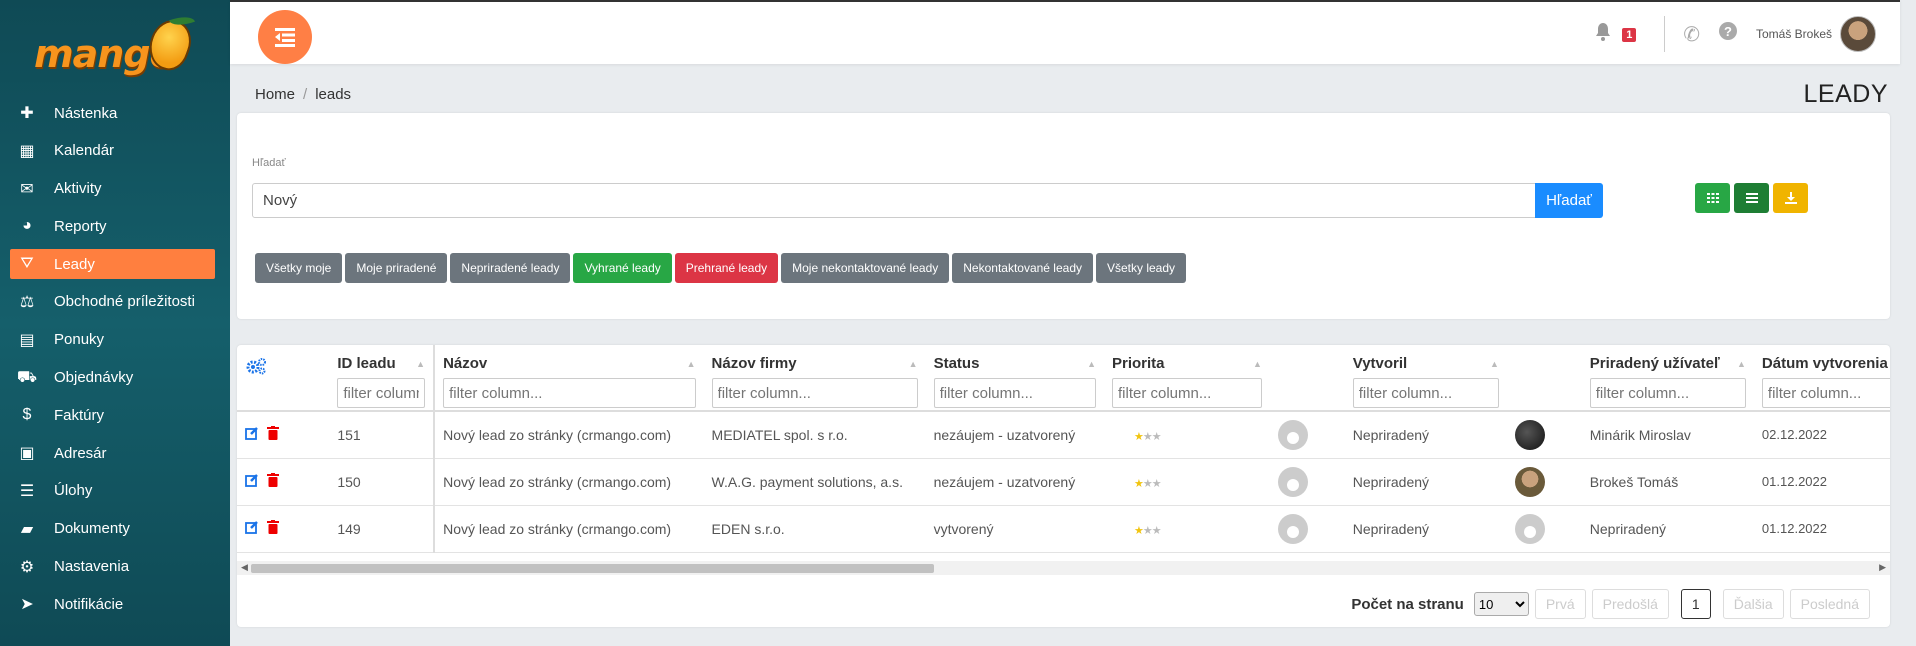  I want to click on page-title: LEADY, so click(1845, 94).